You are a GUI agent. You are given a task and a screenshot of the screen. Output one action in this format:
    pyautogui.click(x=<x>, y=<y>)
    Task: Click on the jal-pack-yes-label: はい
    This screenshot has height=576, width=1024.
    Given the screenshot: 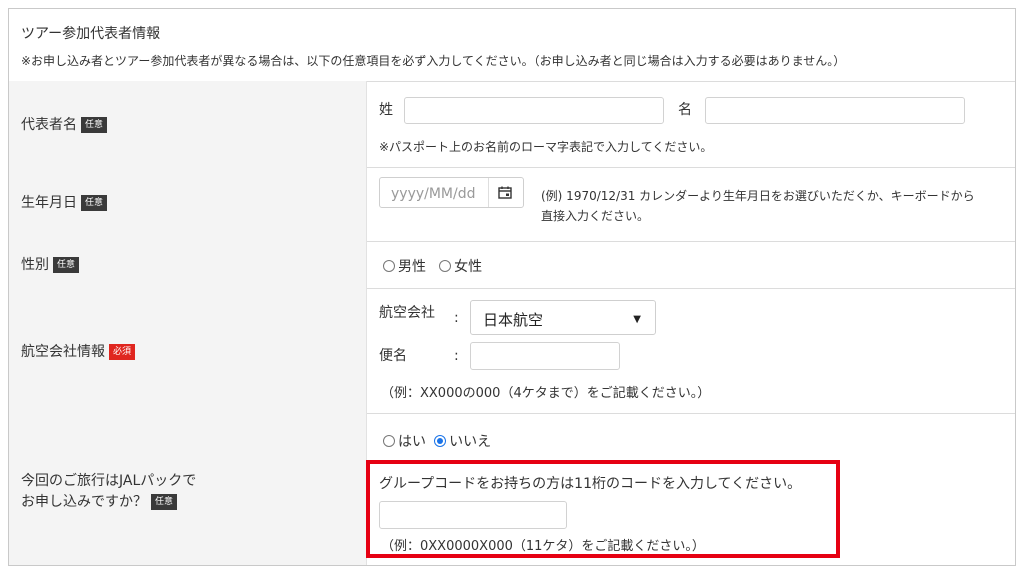 What is the action you would take?
    pyautogui.click(x=412, y=442)
    